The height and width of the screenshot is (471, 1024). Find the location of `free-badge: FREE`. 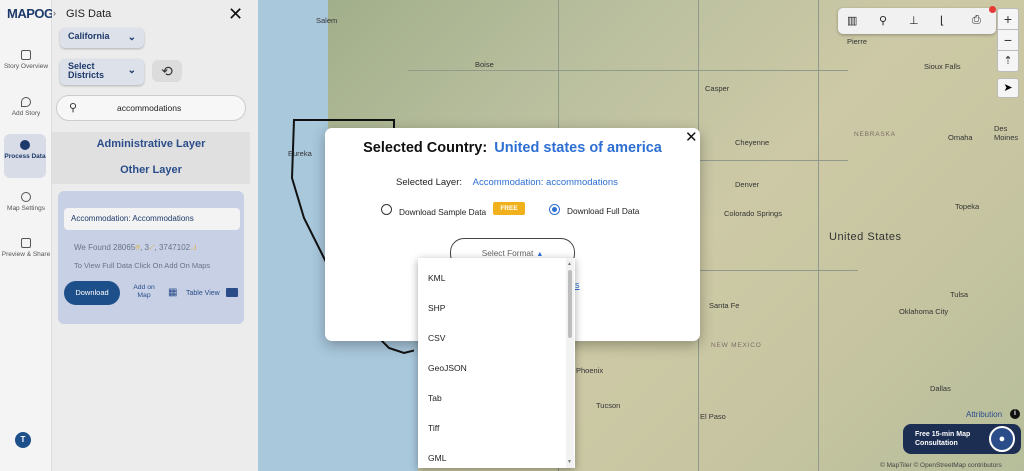

free-badge: FREE is located at coordinates (509, 208).